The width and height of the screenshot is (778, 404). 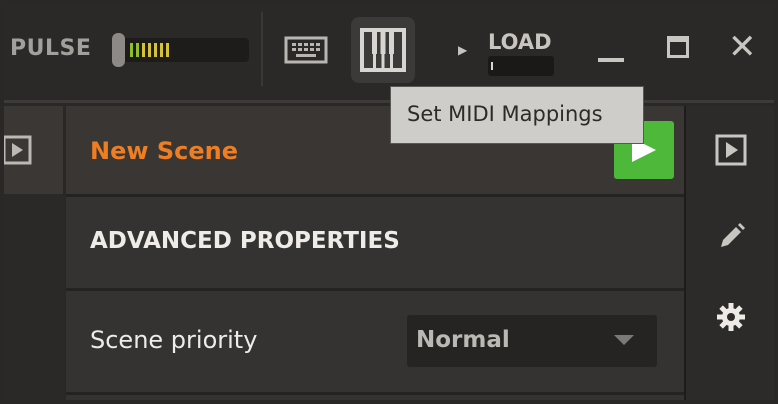 I want to click on maximize-button, so click(x=678, y=47).